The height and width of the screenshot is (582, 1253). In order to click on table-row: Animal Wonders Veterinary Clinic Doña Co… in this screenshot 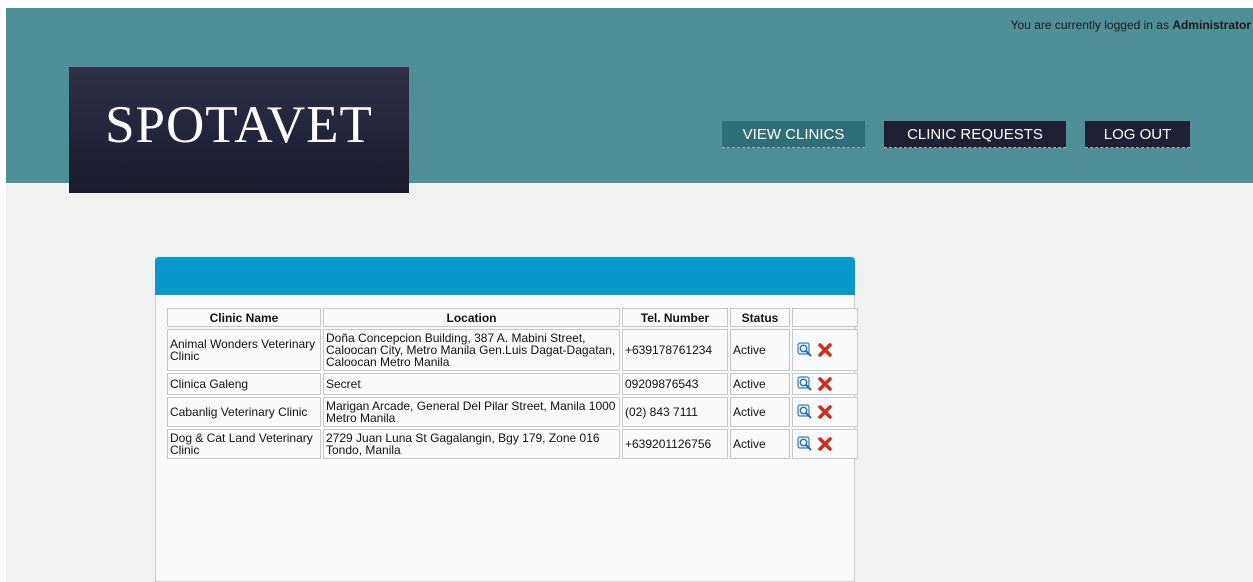, I will do `click(512, 350)`.